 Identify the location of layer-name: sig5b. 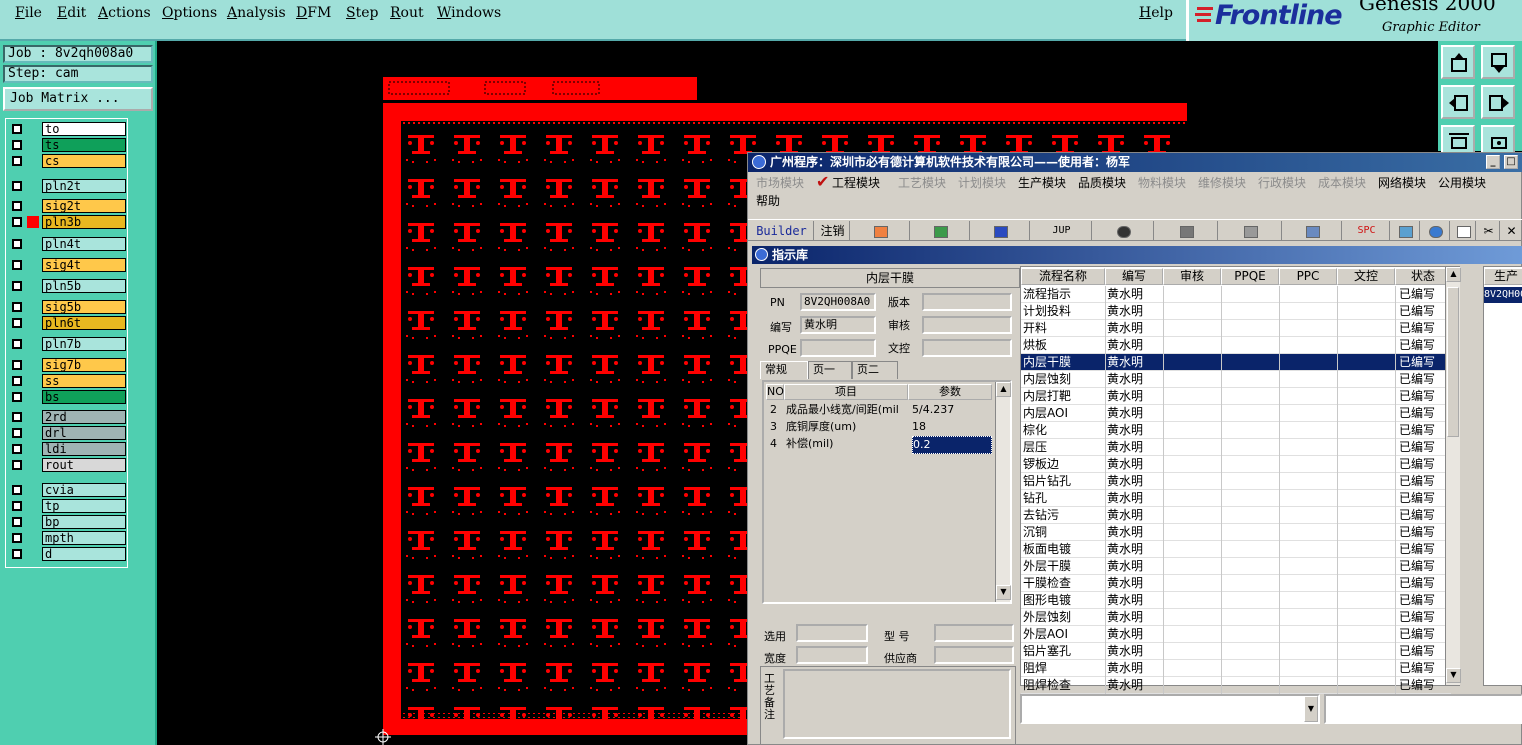
(84, 307).